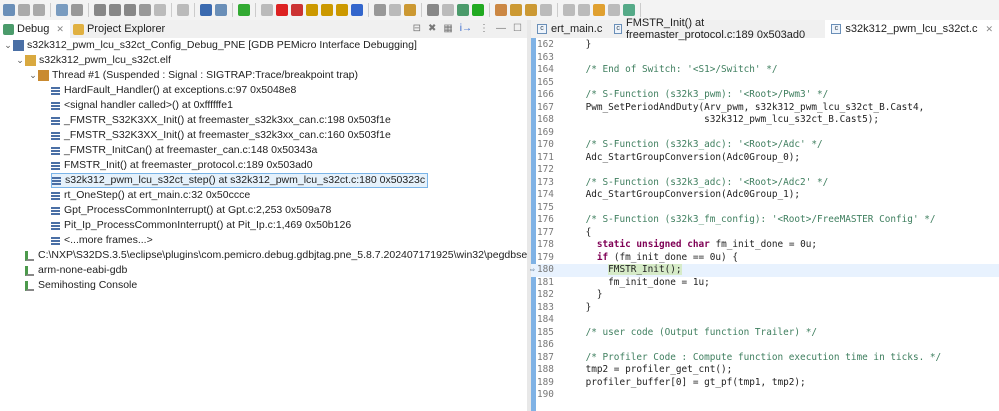  What do you see at coordinates (267, 10) in the screenshot?
I see `suspend-icon` at bounding box center [267, 10].